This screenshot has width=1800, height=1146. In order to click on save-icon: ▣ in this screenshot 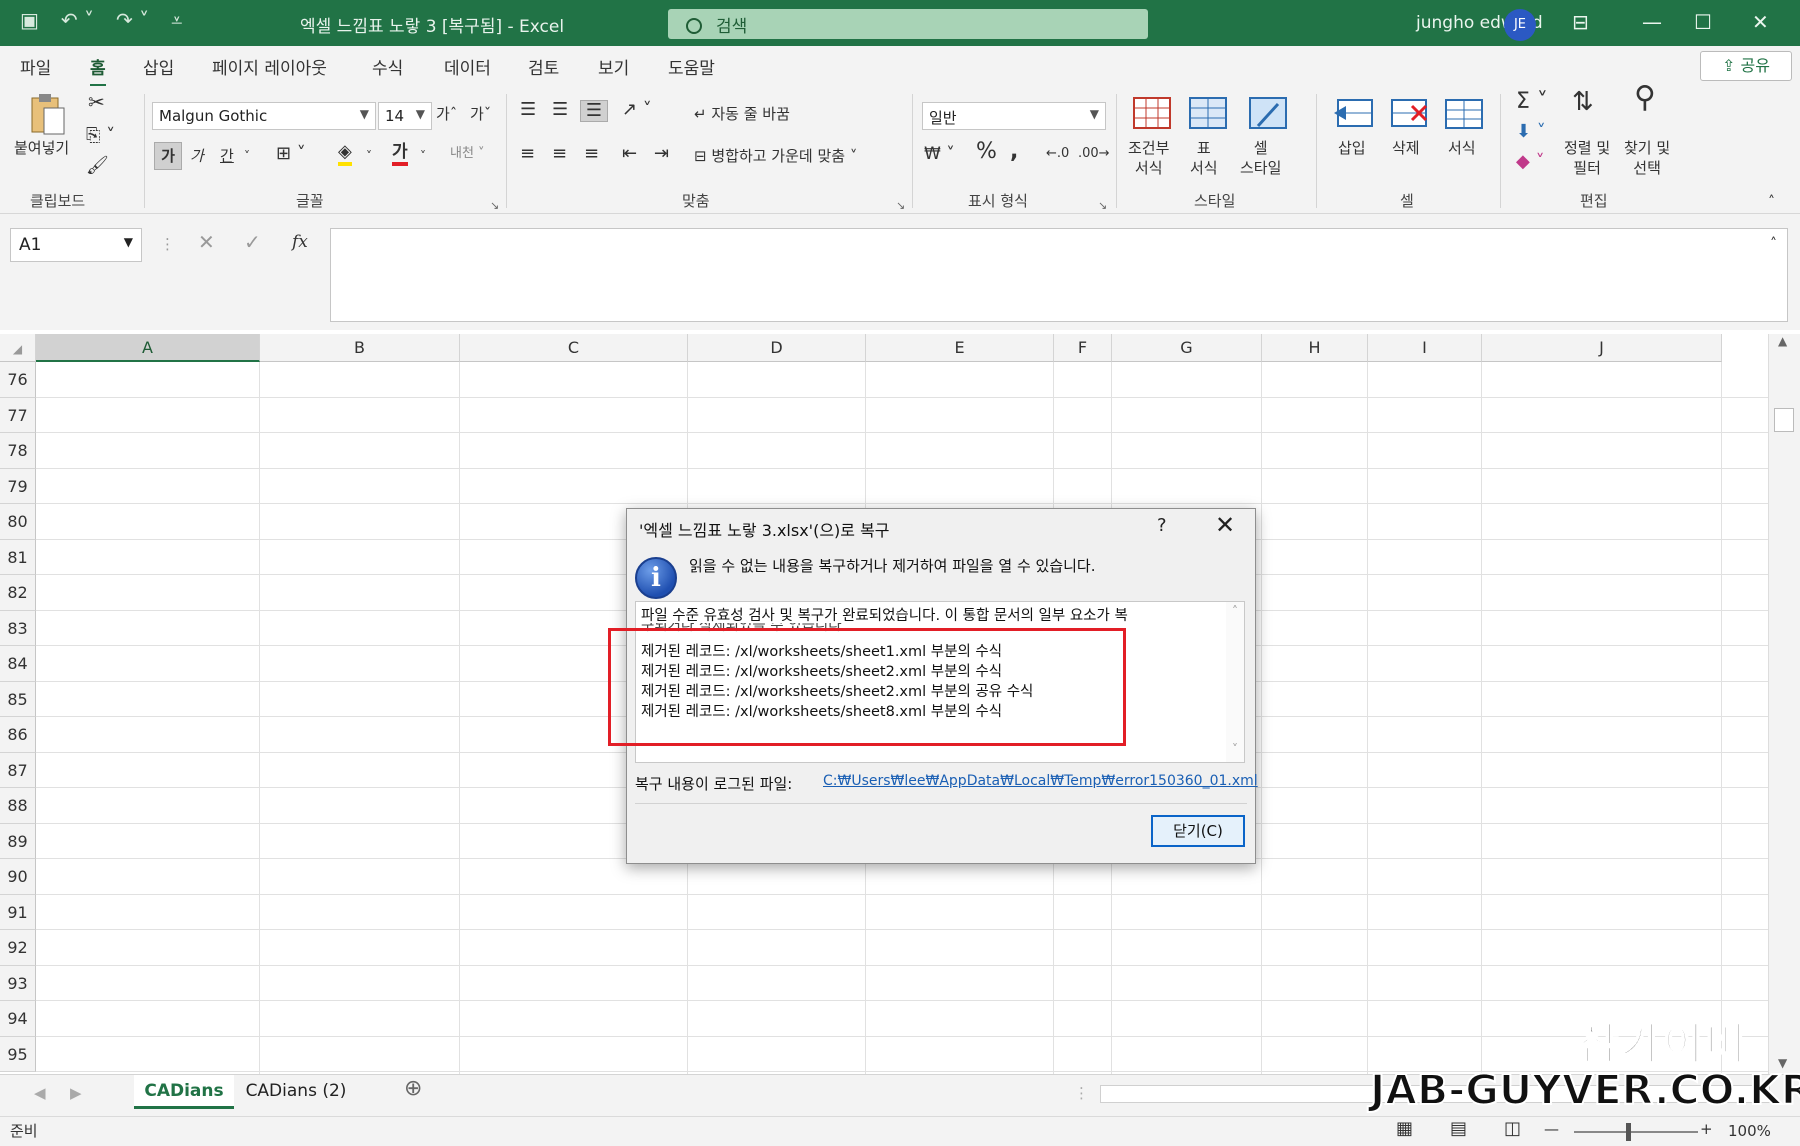, I will do `click(29, 20)`.